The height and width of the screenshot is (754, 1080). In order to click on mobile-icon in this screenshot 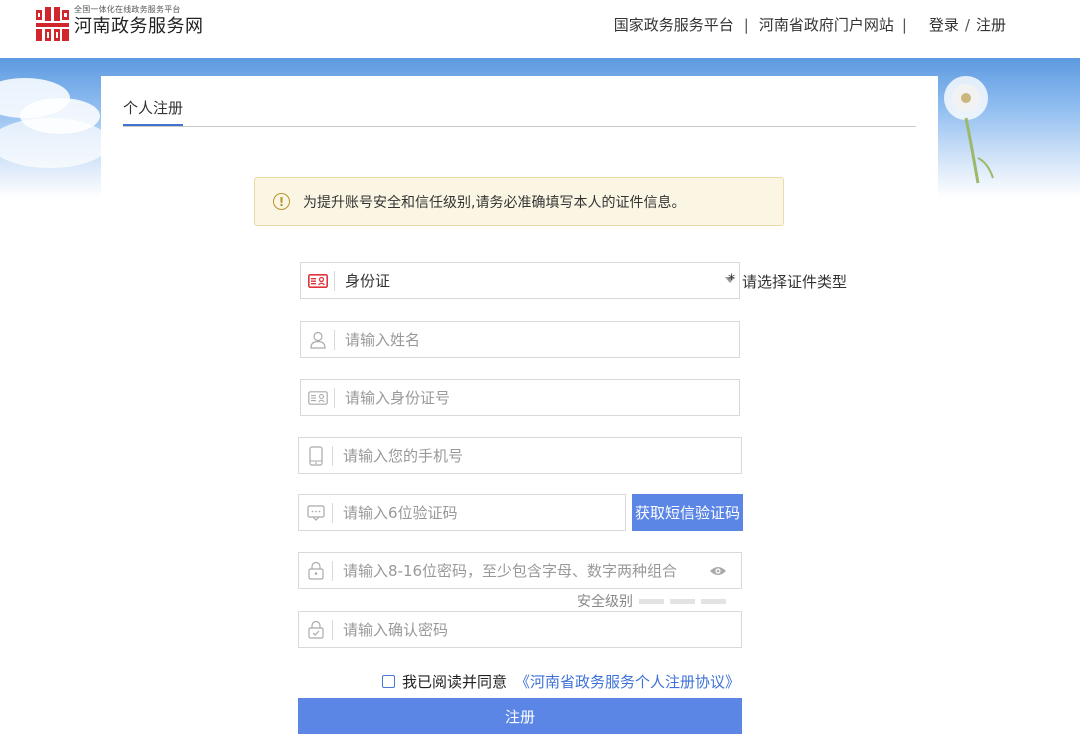, I will do `click(315, 455)`.